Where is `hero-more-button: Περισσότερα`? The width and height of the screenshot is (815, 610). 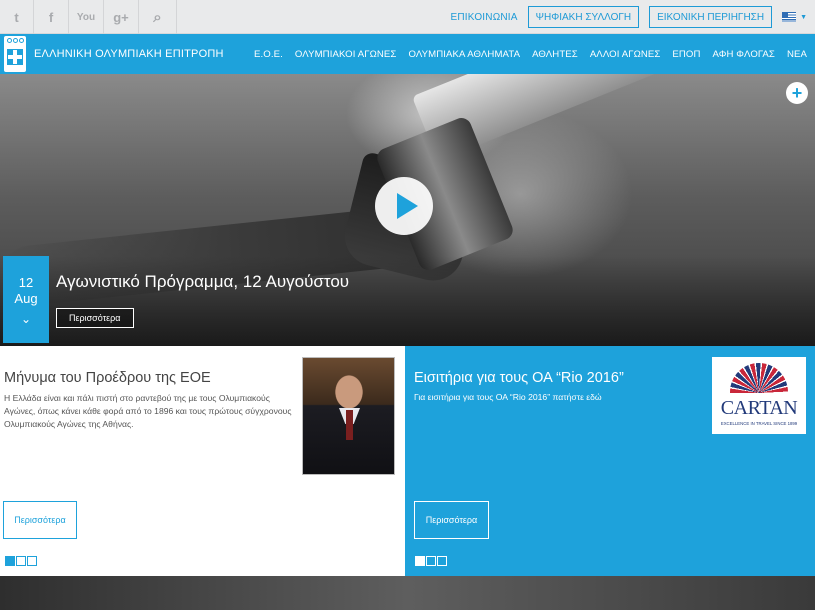
hero-more-button: Περισσότερα is located at coordinates (95, 318).